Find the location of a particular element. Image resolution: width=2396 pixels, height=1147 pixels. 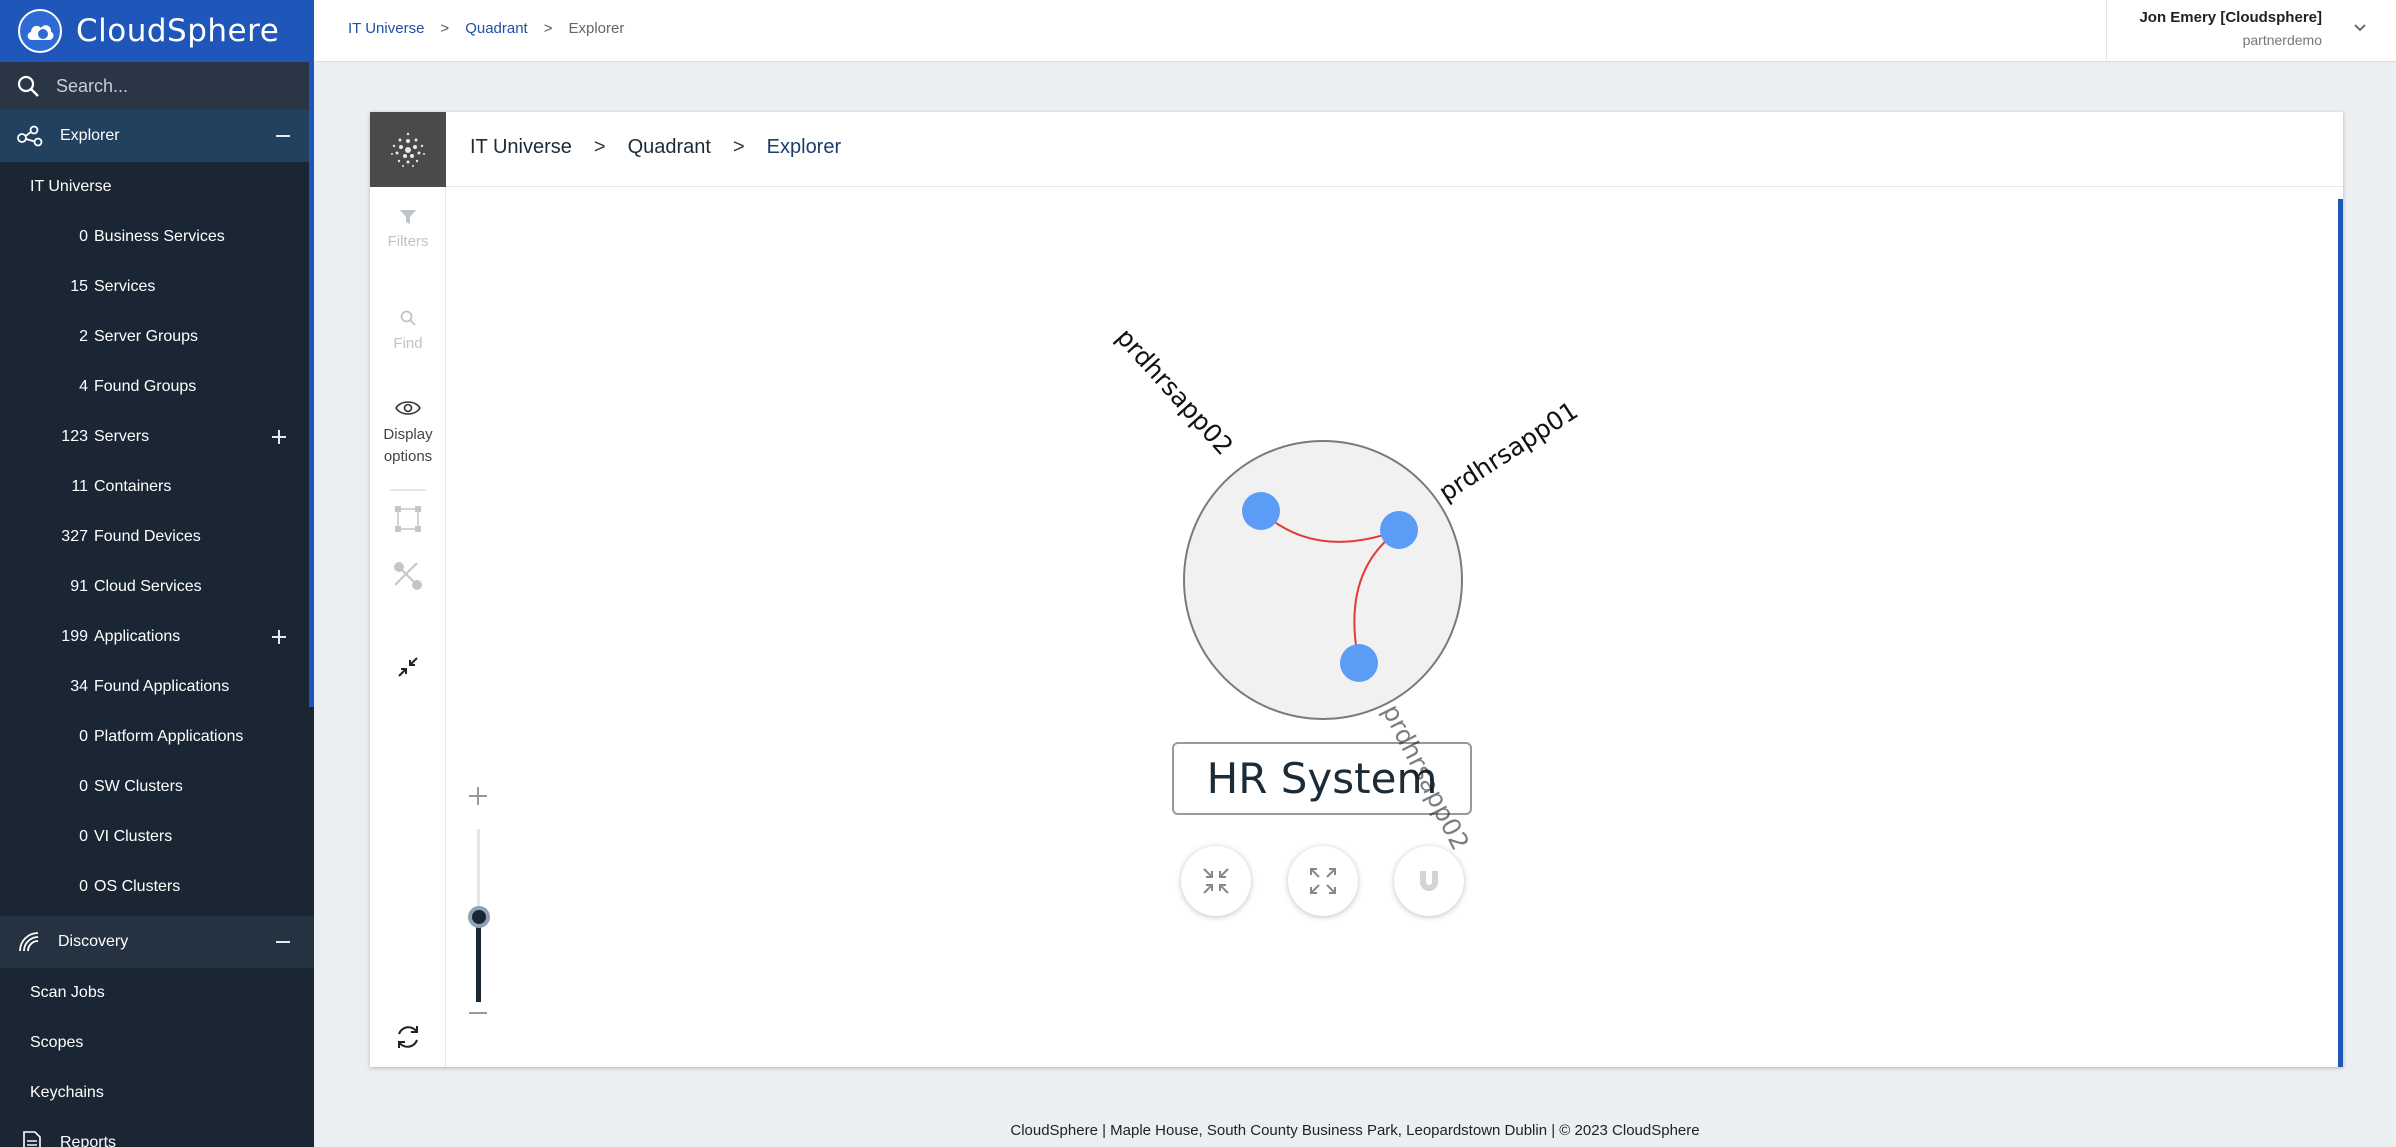

sidebar-item-label: Platform Applications is located at coordinates (169, 736).